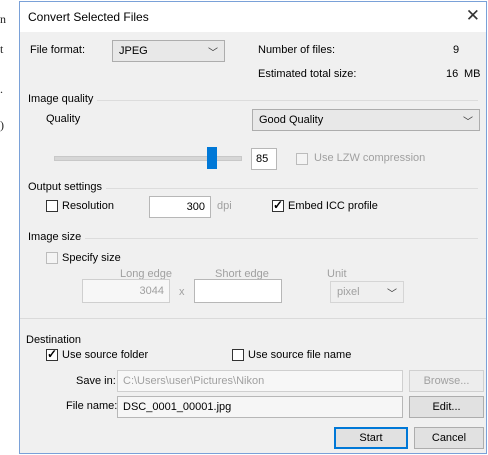 Image resolution: width=488 pixels, height=455 pixels. Describe the element at coordinates (88, 206) in the screenshot. I see `resolution-label: Resolution` at that location.